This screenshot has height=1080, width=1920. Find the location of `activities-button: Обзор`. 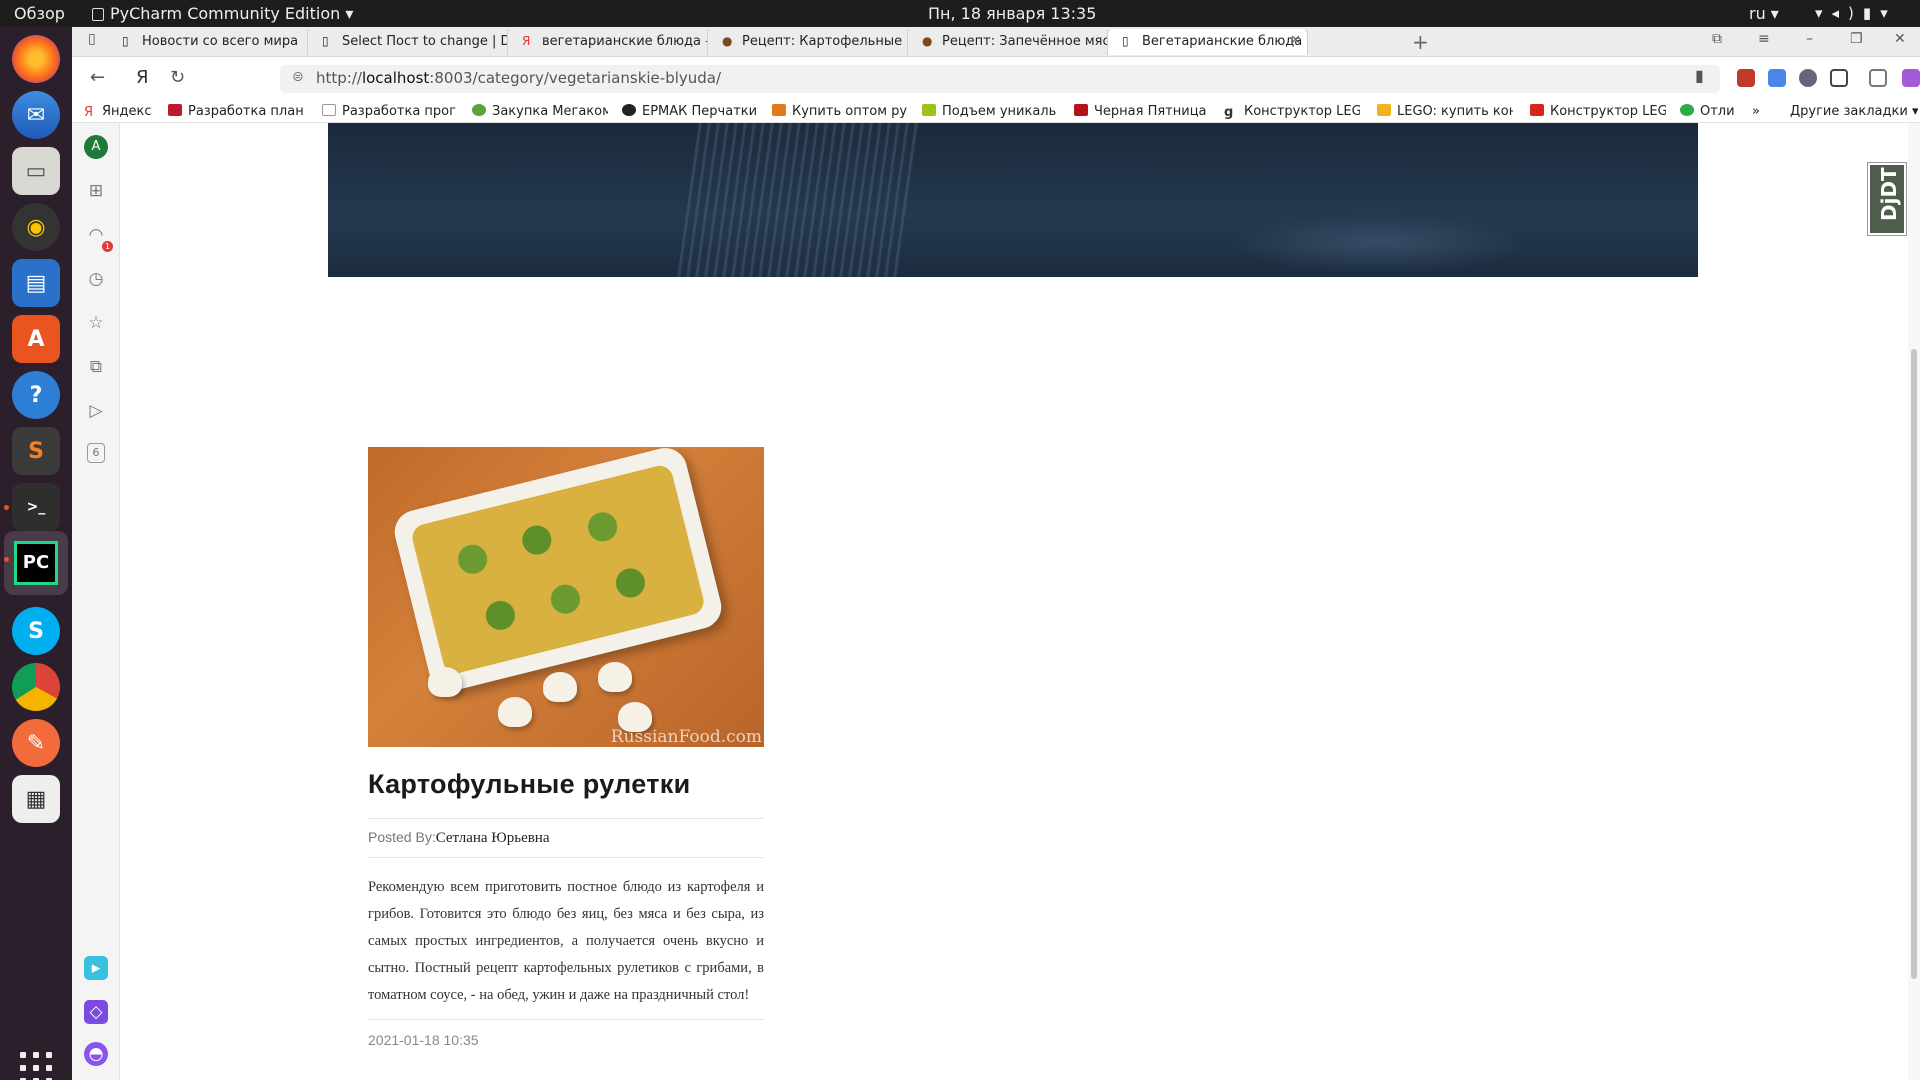

activities-button: Обзор is located at coordinates (39, 13).